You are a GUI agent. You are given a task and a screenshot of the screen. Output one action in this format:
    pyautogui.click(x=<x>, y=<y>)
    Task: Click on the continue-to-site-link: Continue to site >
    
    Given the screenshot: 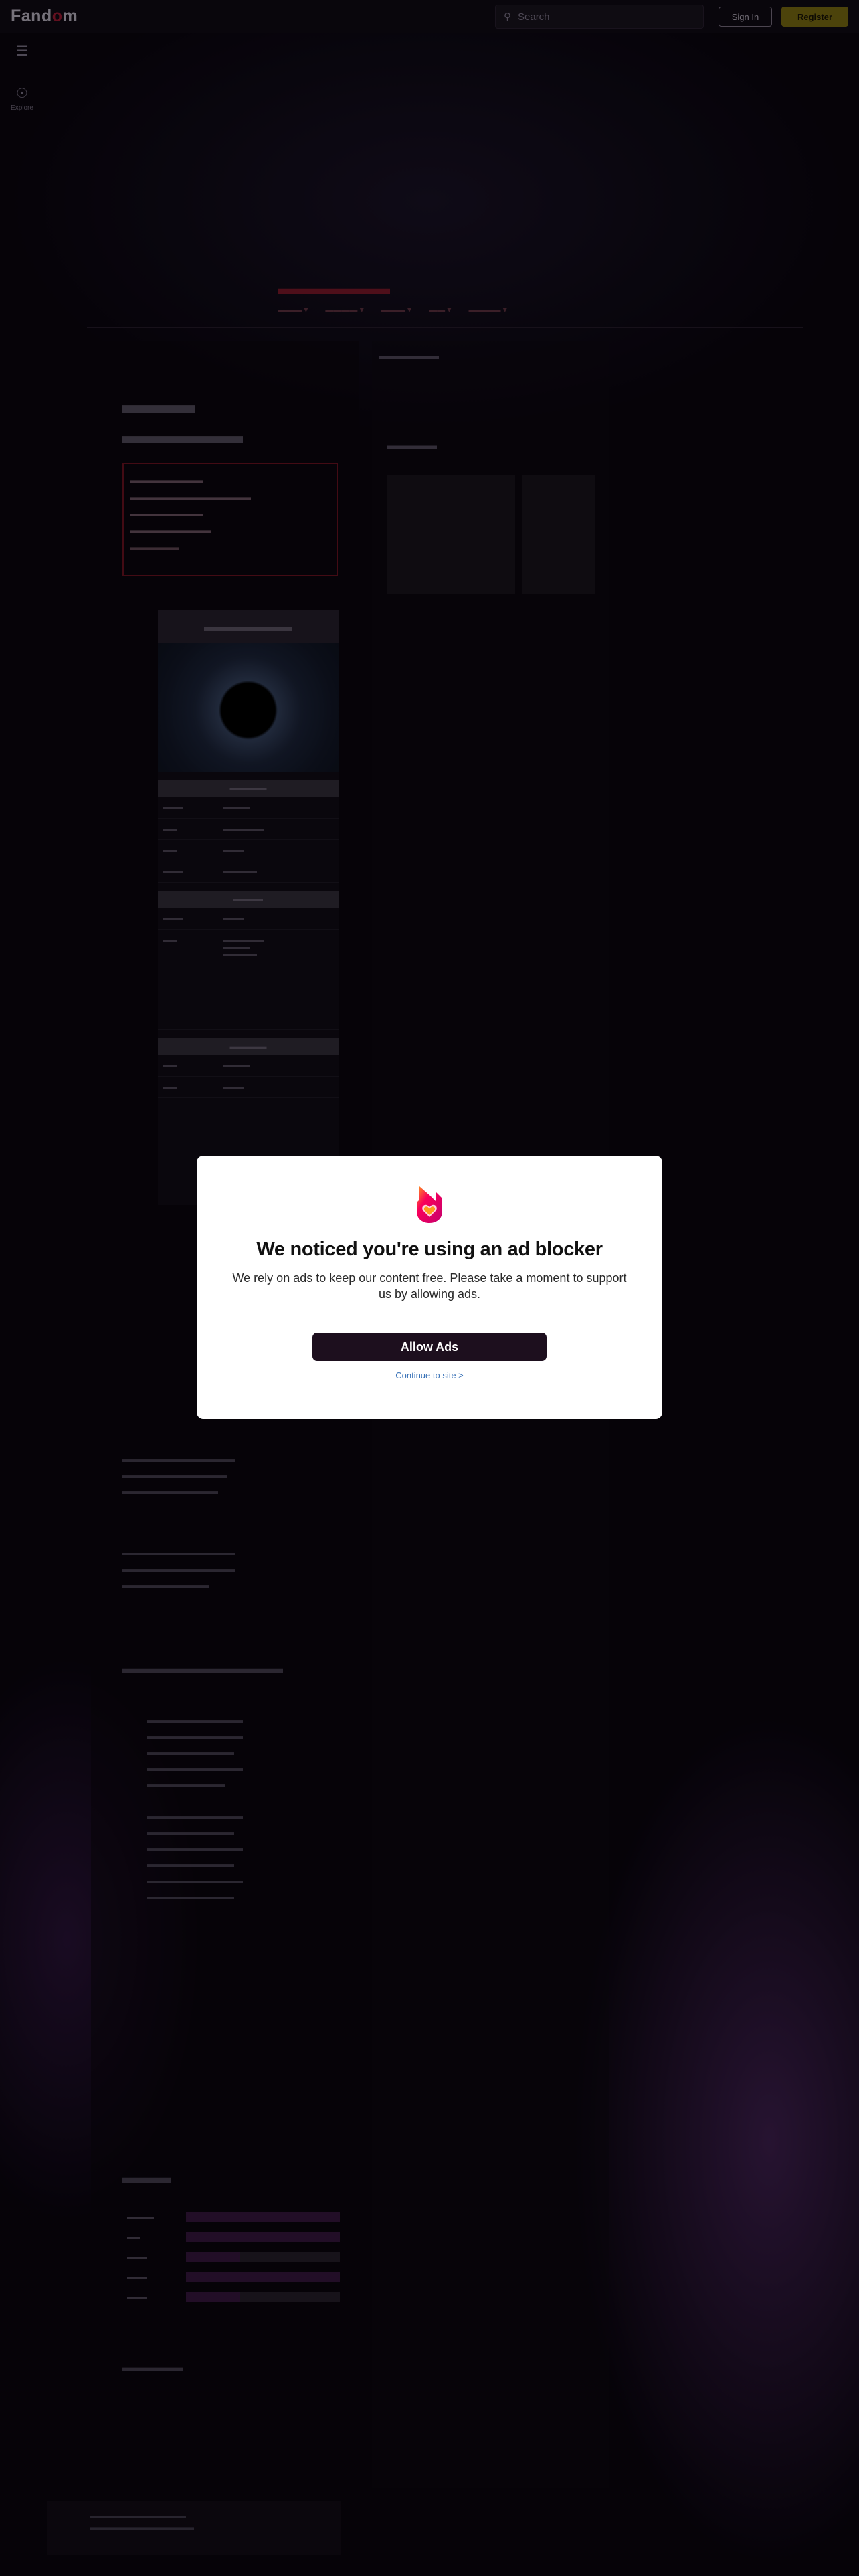 What is the action you would take?
    pyautogui.click(x=429, y=1375)
    